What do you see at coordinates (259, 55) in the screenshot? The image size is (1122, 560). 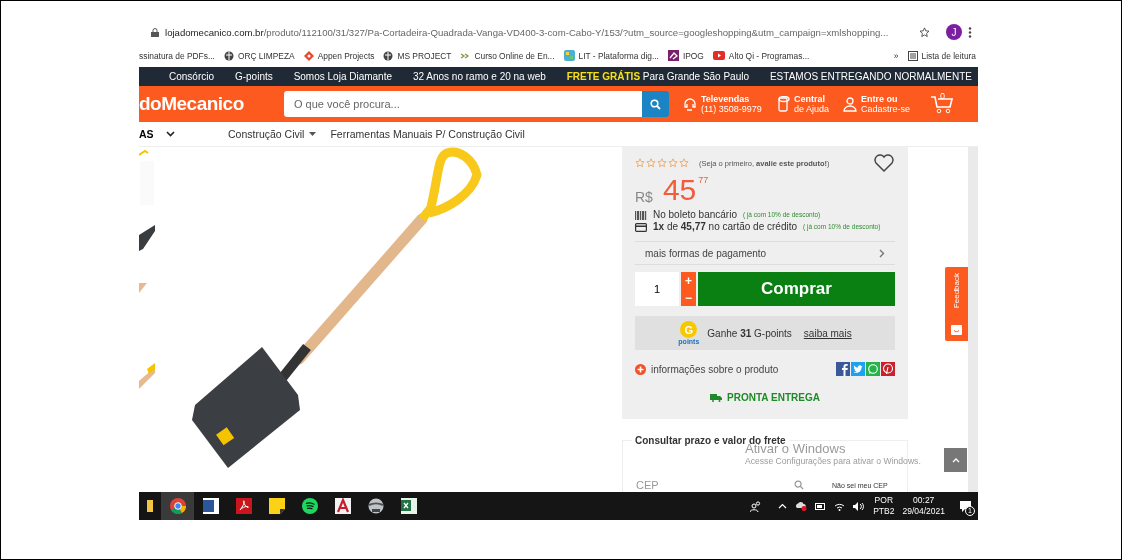 I see `bookmark: ORÇ LIMPEZA` at bounding box center [259, 55].